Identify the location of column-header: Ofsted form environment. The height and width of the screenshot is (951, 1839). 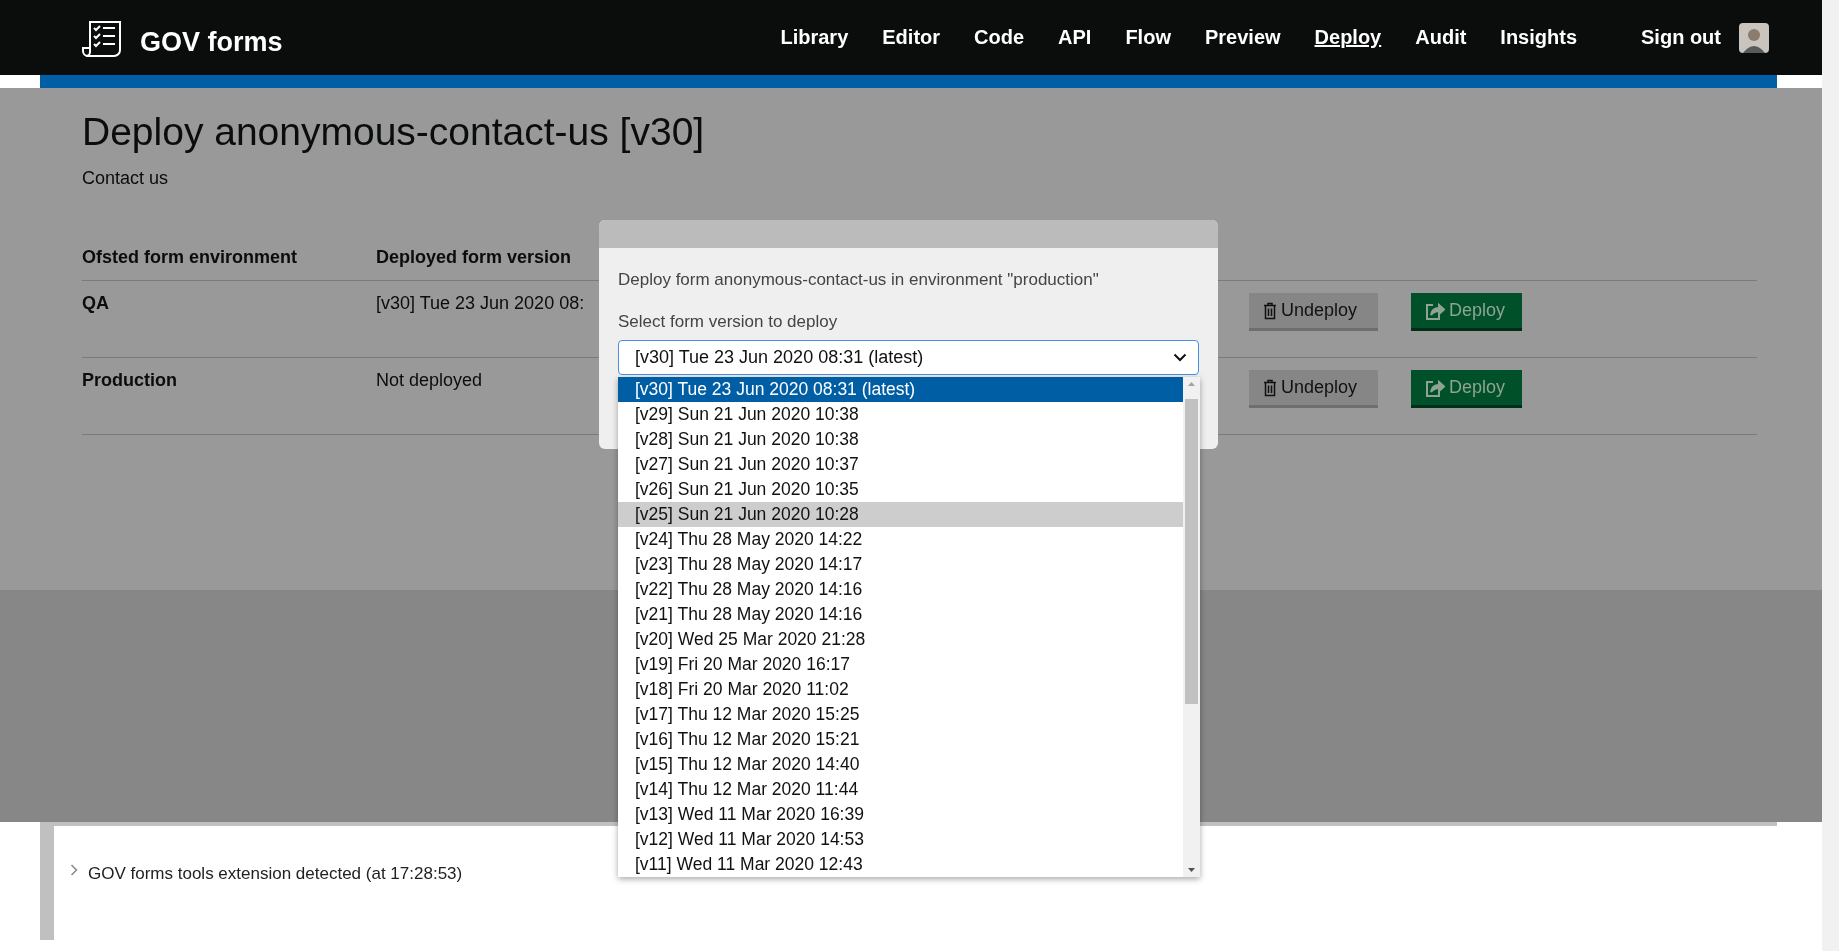
(190, 257).